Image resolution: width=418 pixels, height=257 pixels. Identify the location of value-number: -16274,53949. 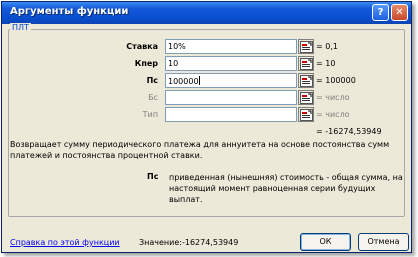
(210, 242).